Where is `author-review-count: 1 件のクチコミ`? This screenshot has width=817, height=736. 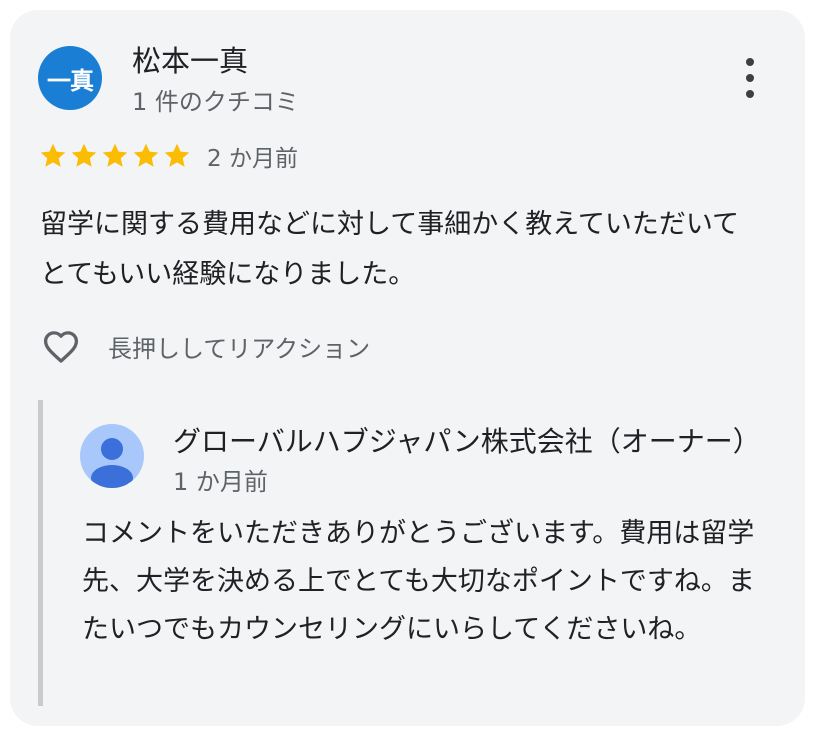
author-review-count: 1 件のクチコミ is located at coordinates (215, 102).